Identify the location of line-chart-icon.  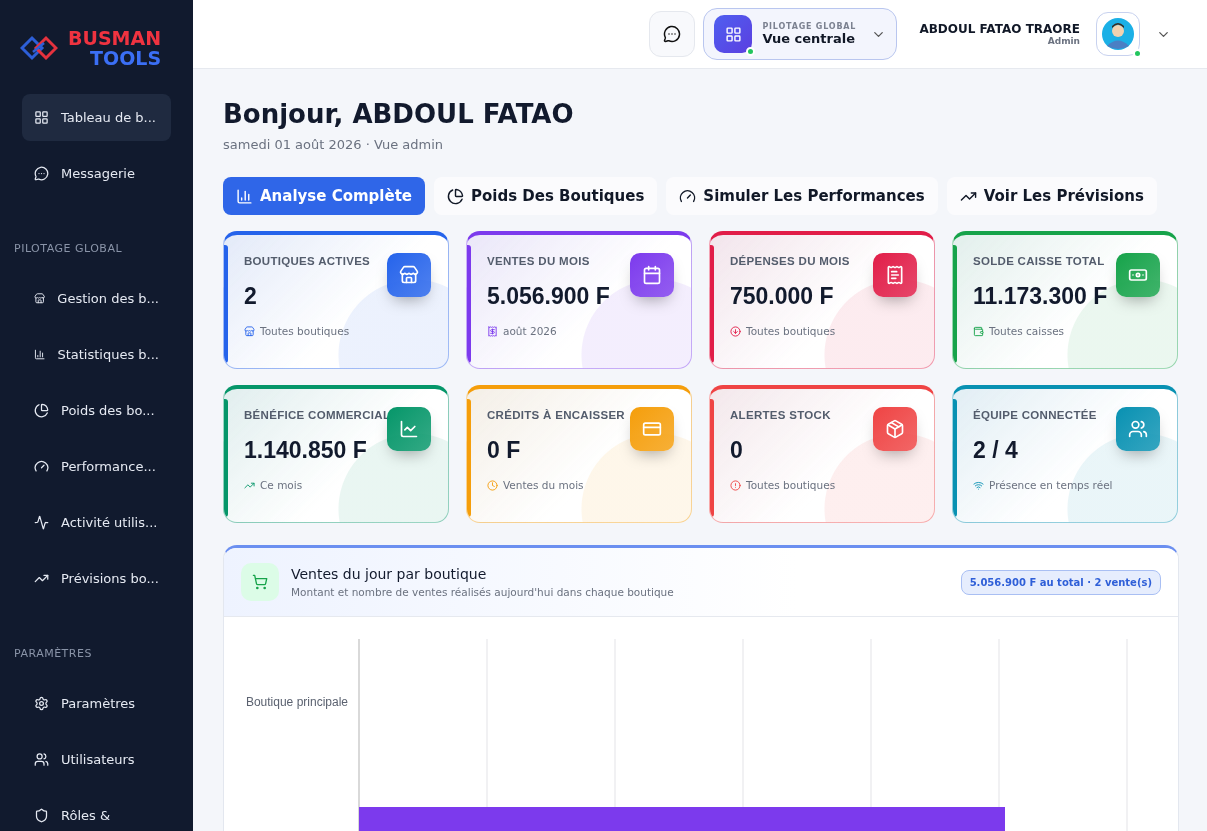
(409, 429).